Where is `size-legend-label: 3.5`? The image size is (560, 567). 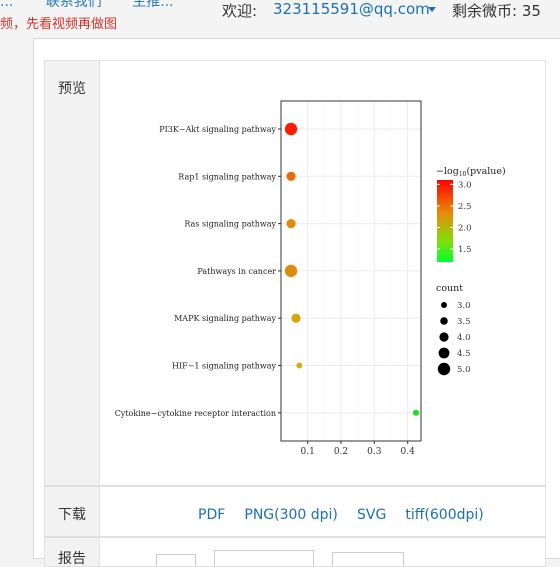
size-legend-label: 3.5 is located at coordinates (464, 322).